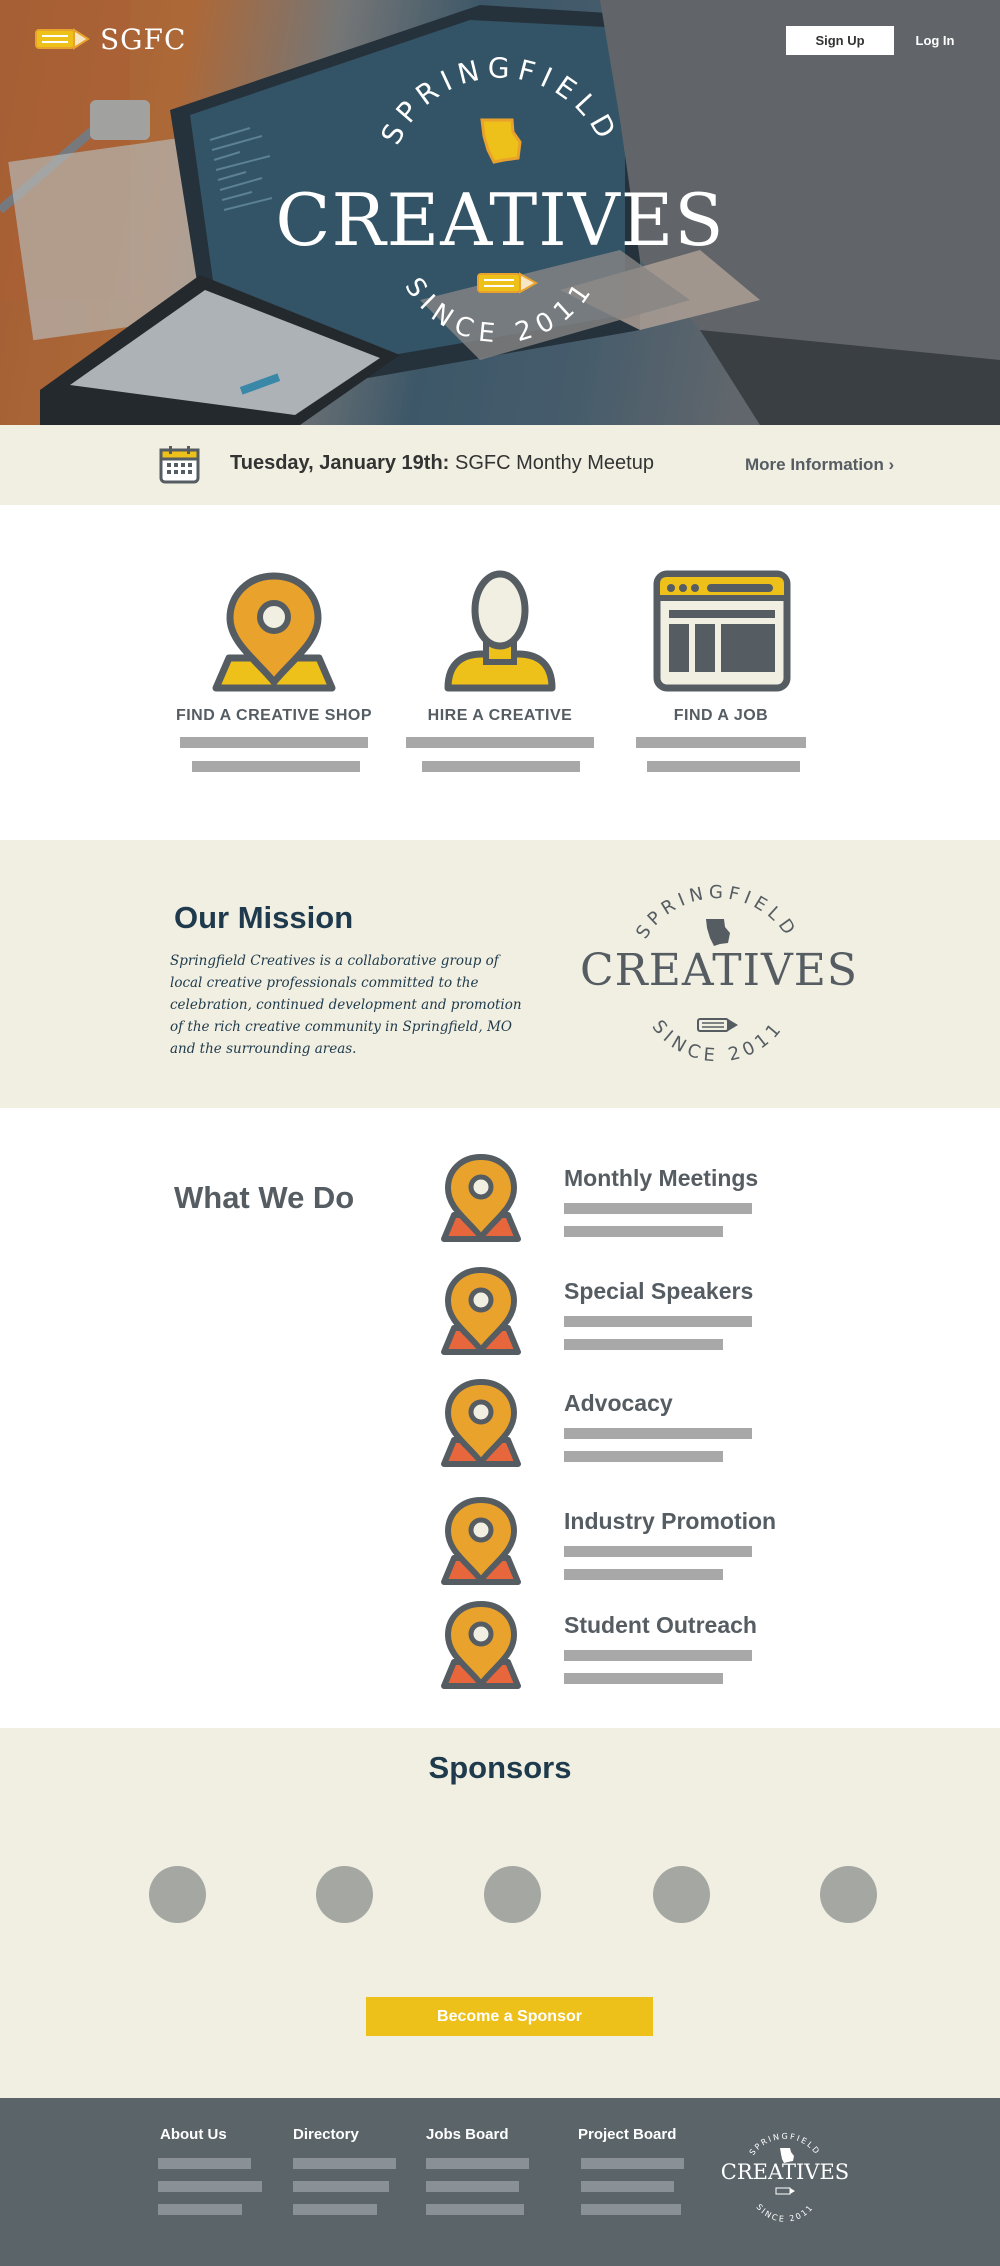 The image size is (1000, 2266). What do you see at coordinates (500, 715) in the screenshot?
I see `feature-label: HIRE A CREATIVE` at bounding box center [500, 715].